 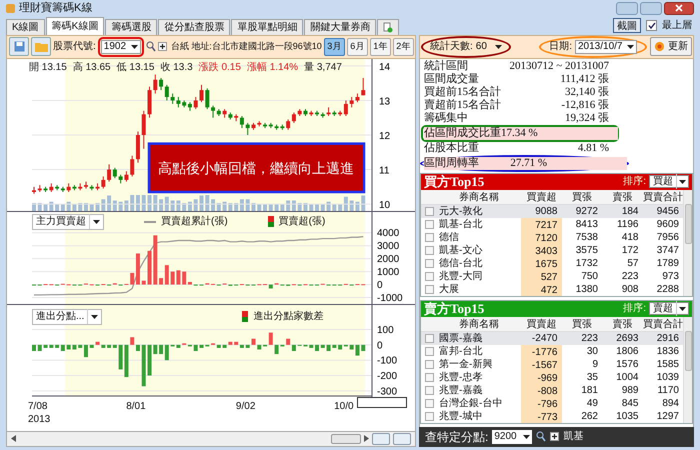 I want to click on axis-tick-label: 4000, so click(x=388, y=233).